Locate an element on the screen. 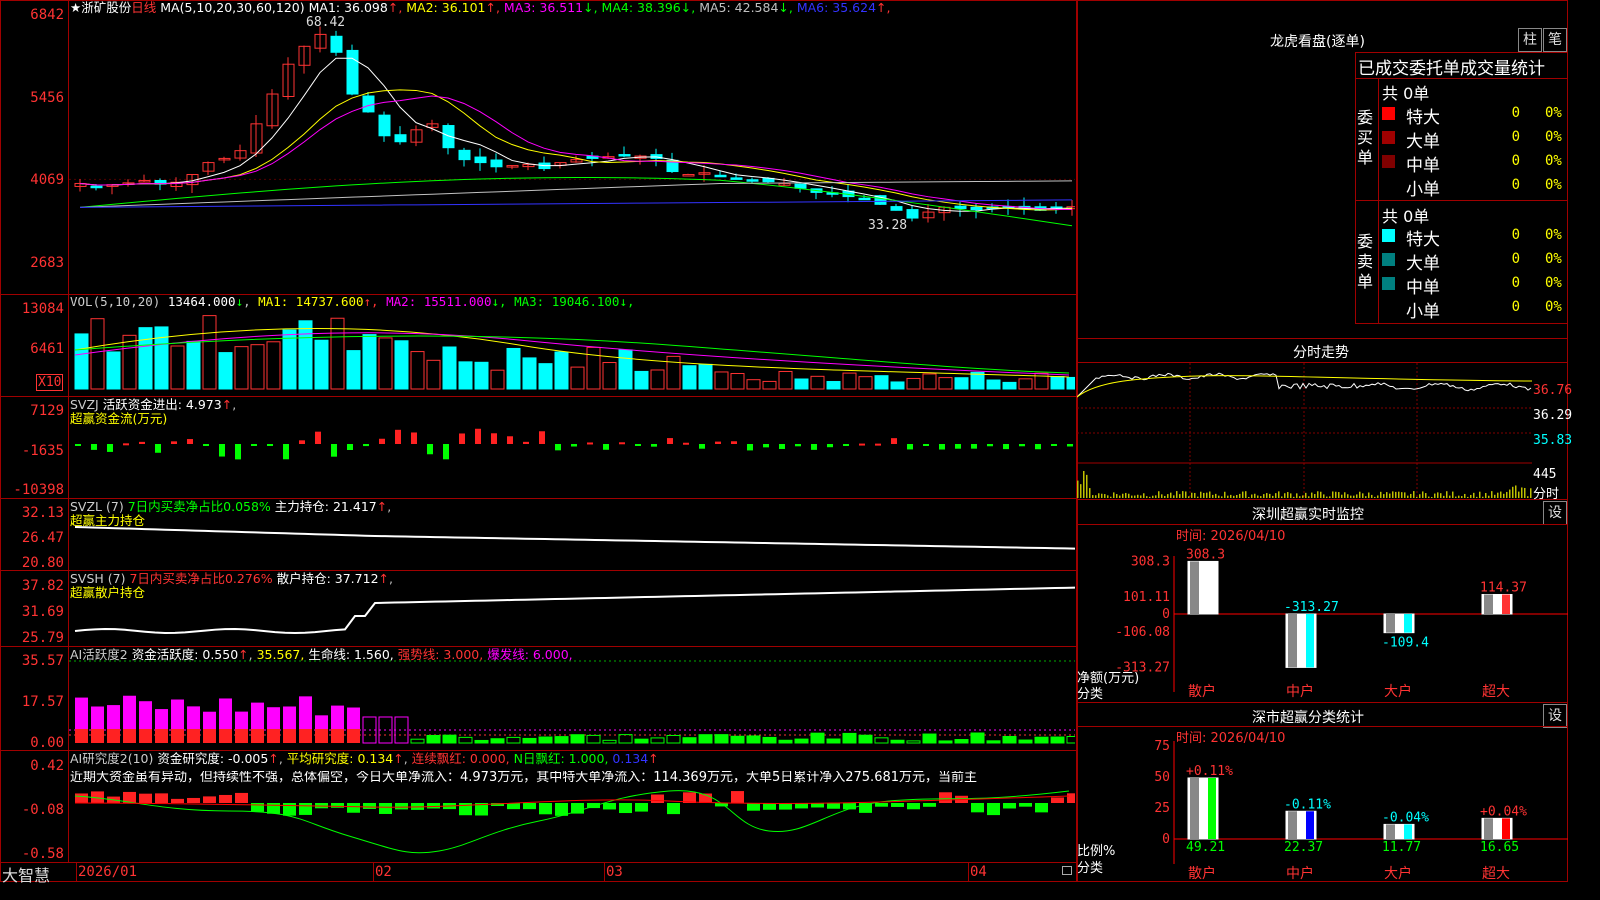 The width and height of the screenshot is (1600, 900). bar-value-label: 114.37 is located at coordinates (1503, 587).